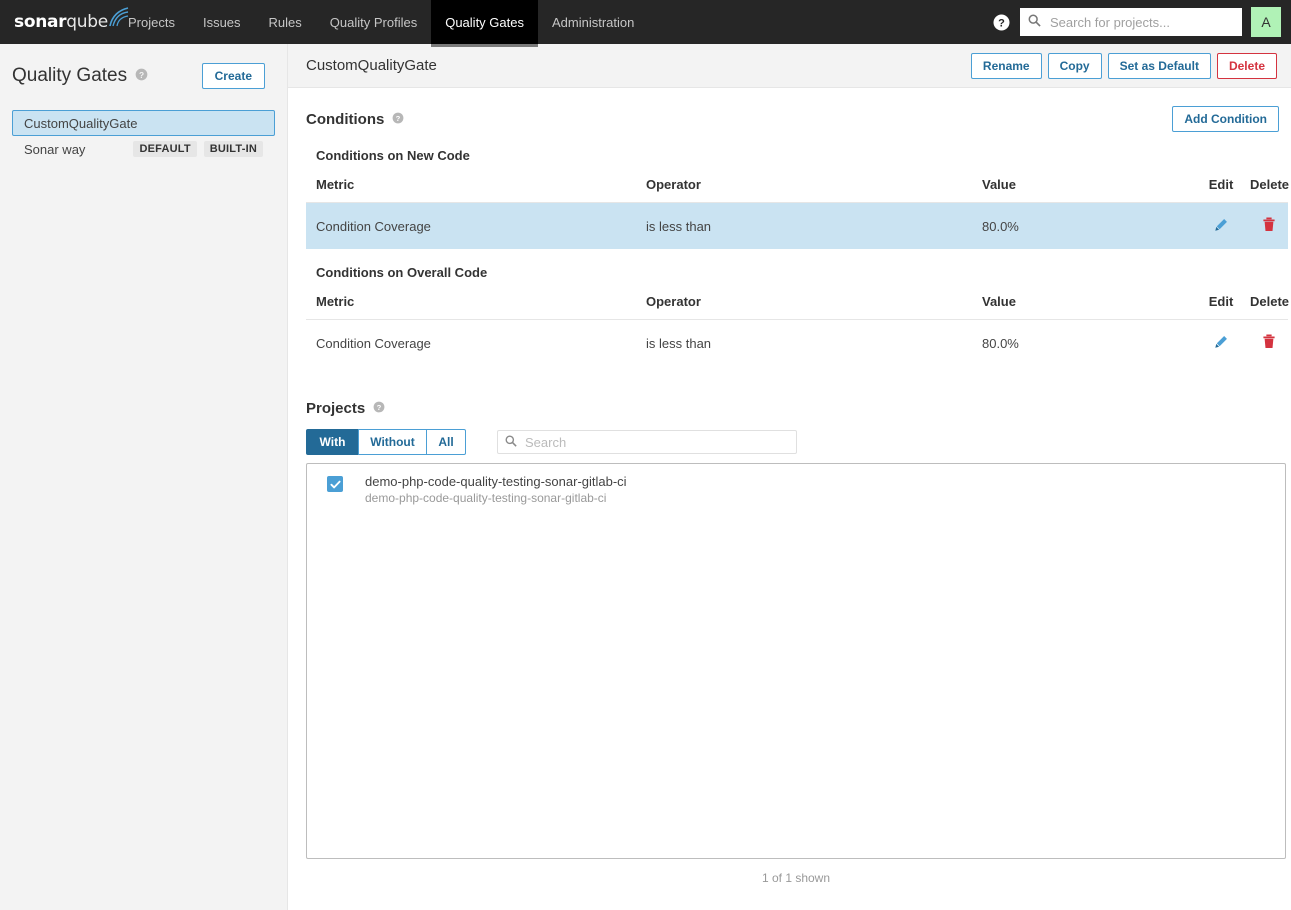  I want to click on logo-text-light: qube, so click(87, 21).